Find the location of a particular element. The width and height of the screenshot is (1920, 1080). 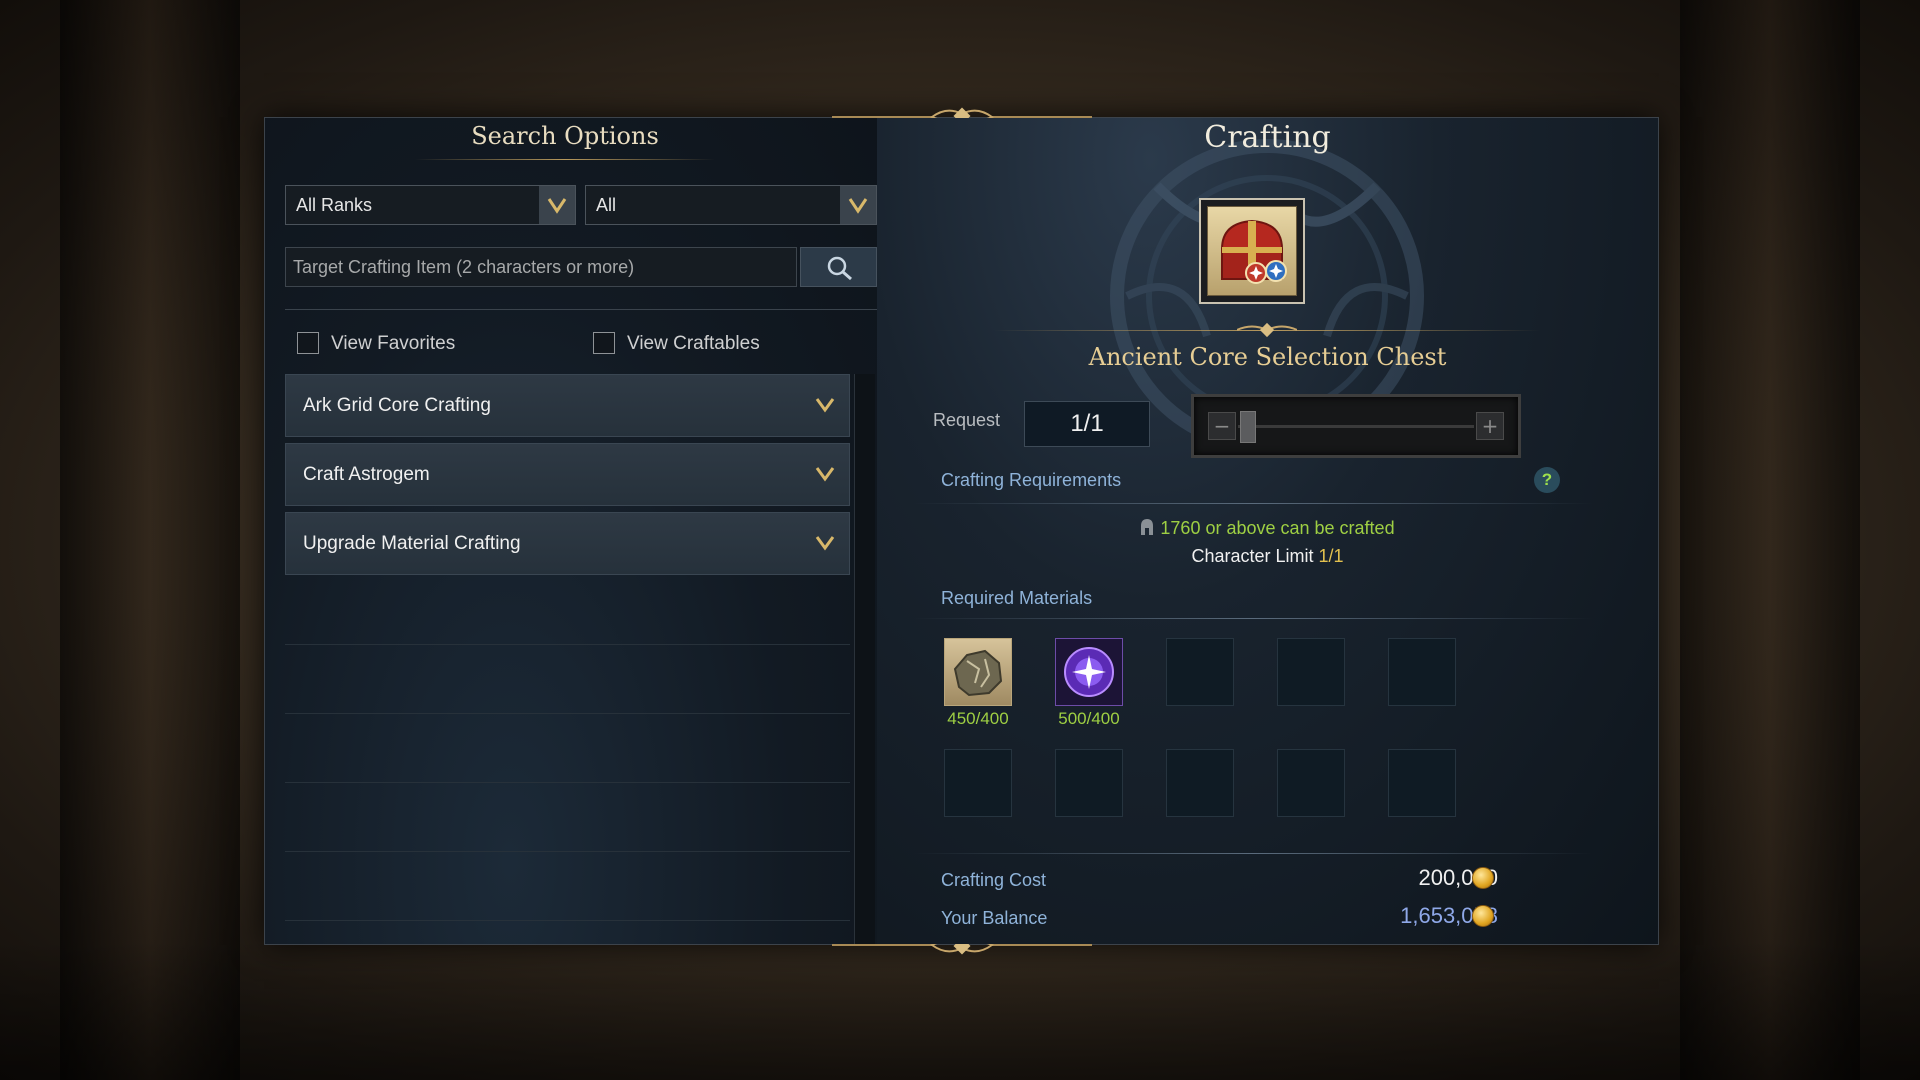

character-limit: Character Limit 1/1 is located at coordinates (1267, 556).